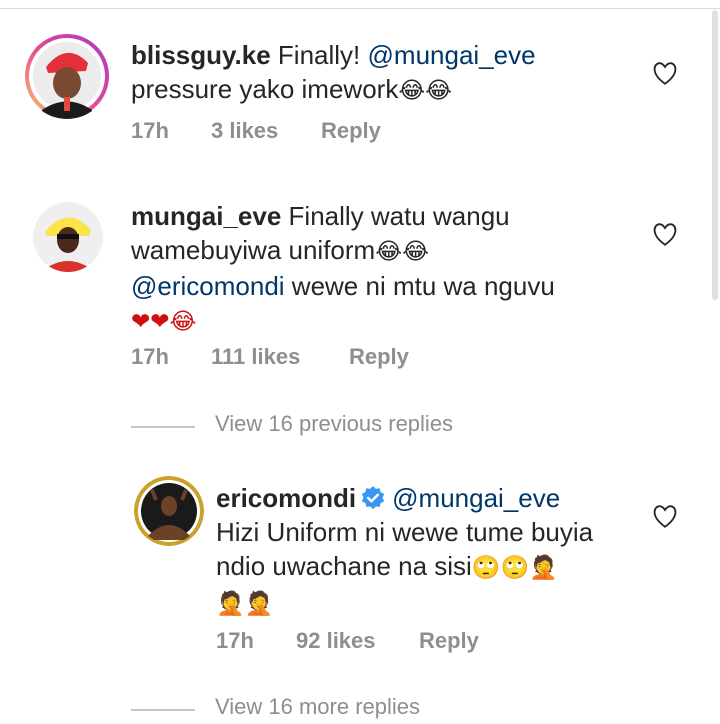 This screenshot has width=720, height=724. I want to click on view-more-replies: View 16 more replies, so click(341, 709).